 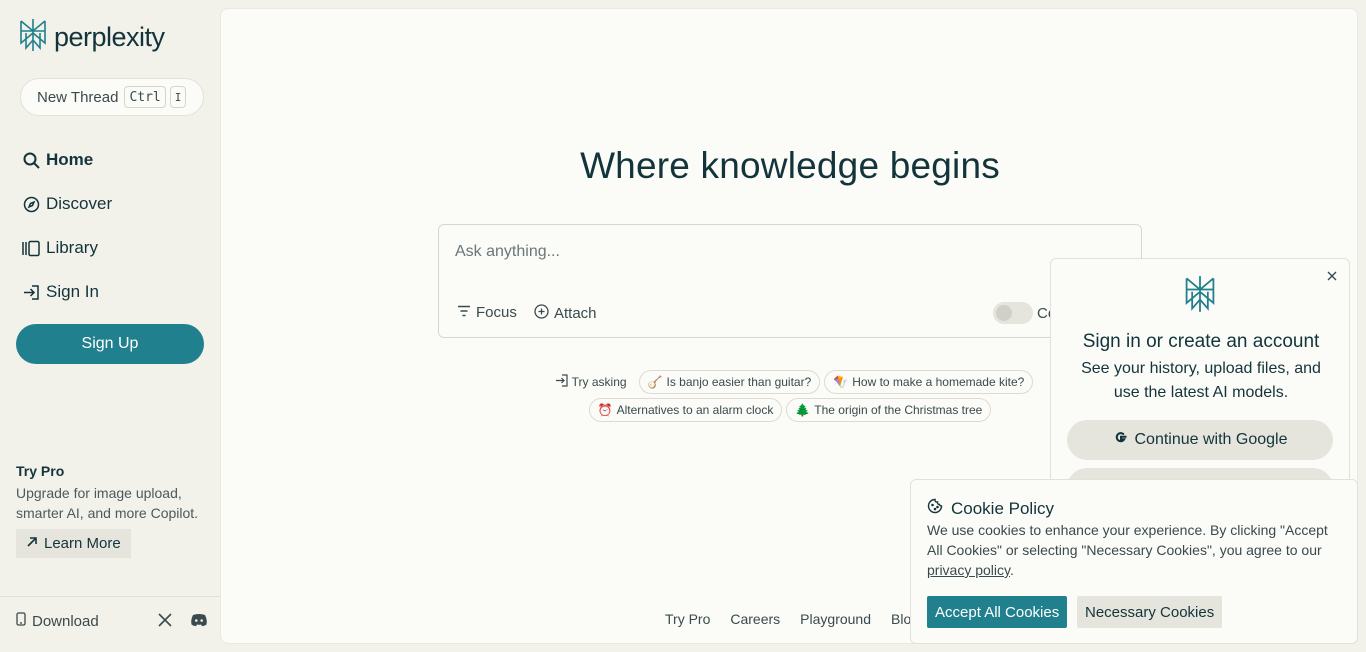 I want to click on google-icon, so click(x=1121, y=440).